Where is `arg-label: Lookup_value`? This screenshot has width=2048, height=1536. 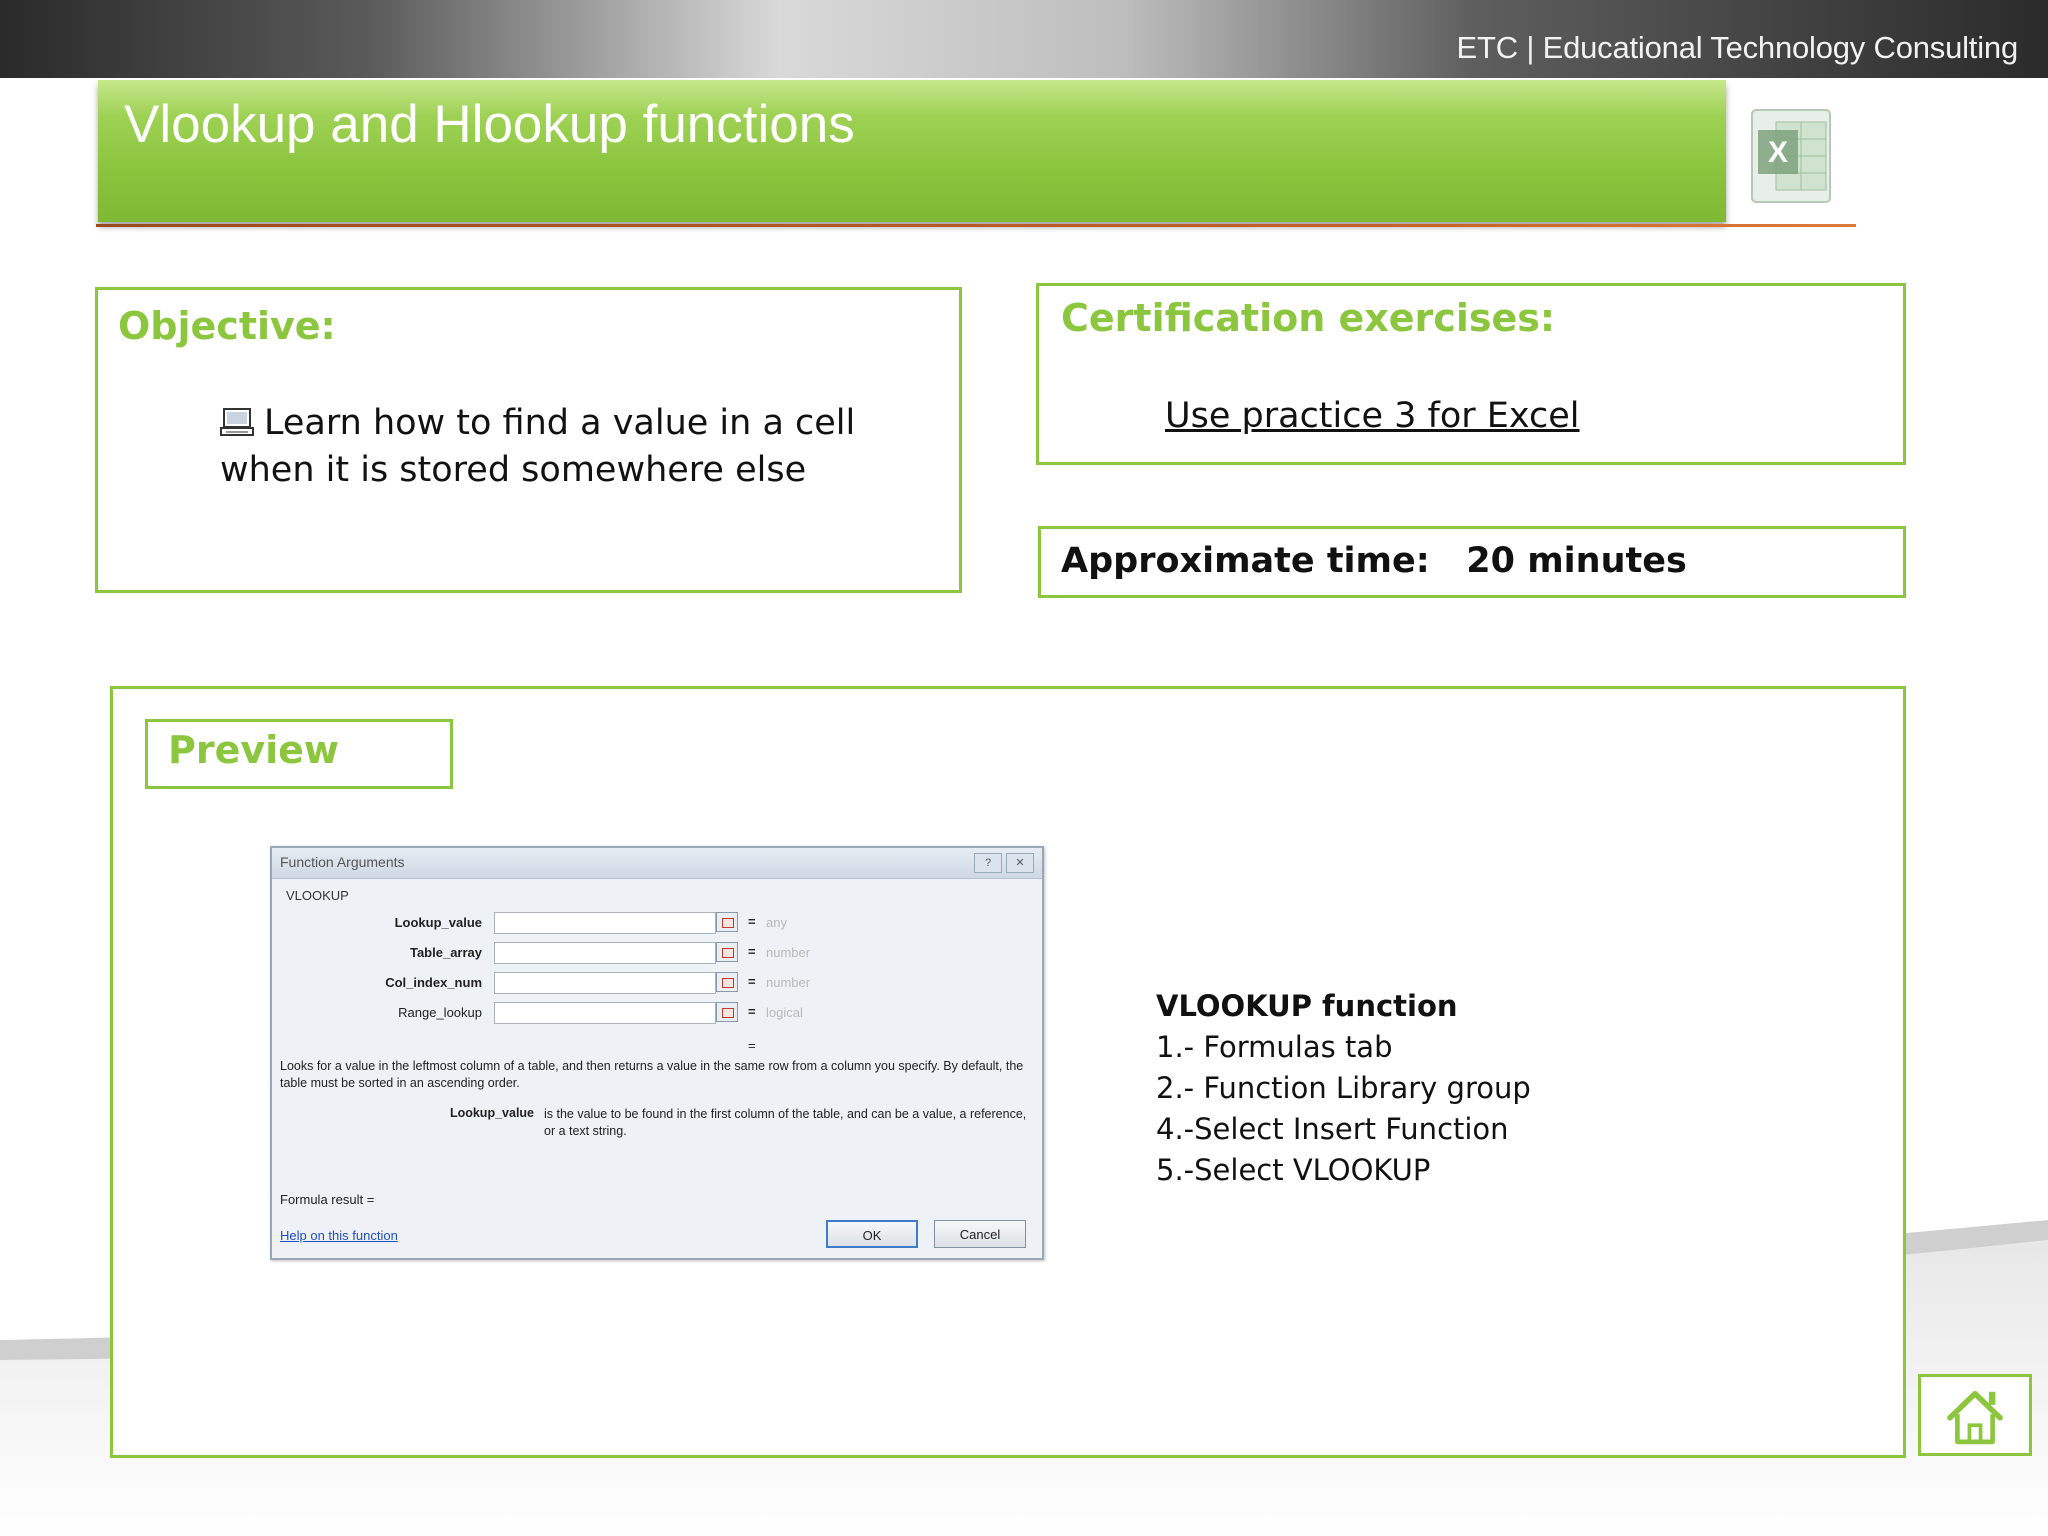 arg-label: Lookup_value is located at coordinates (438, 922).